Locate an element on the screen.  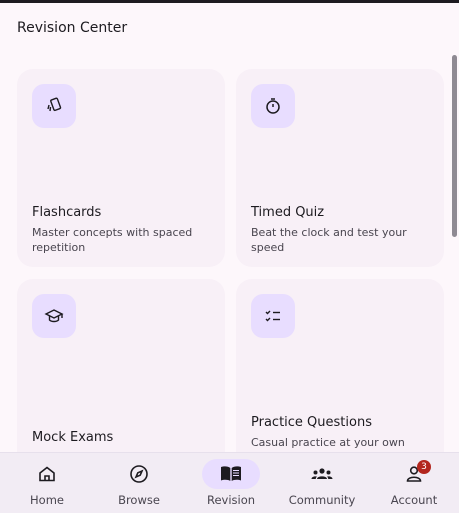
nav-item-browse: Browse is located at coordinates (139, 483).